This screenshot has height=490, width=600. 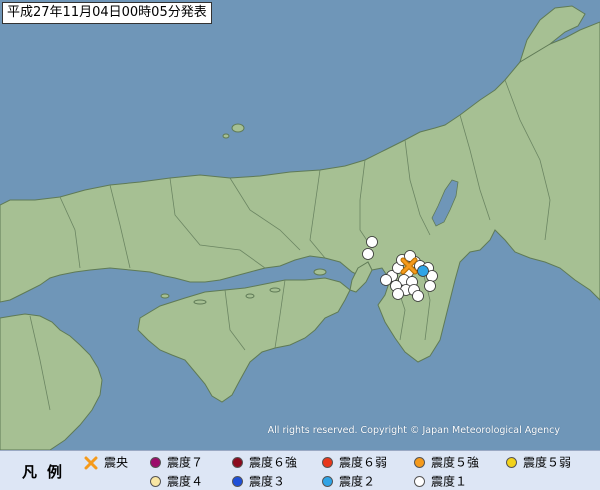 What do you see at coordinates (320, 272) in the screenshot?
I see `island-shodoshima` at bounding box center [320, 272].